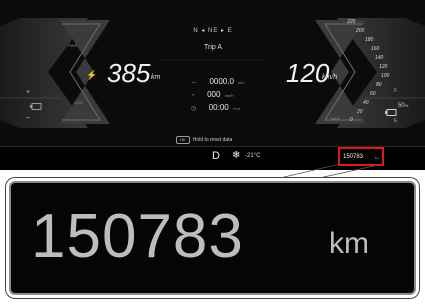  I want to click on odometer-value-zoom: 150783, so click(137, 236).